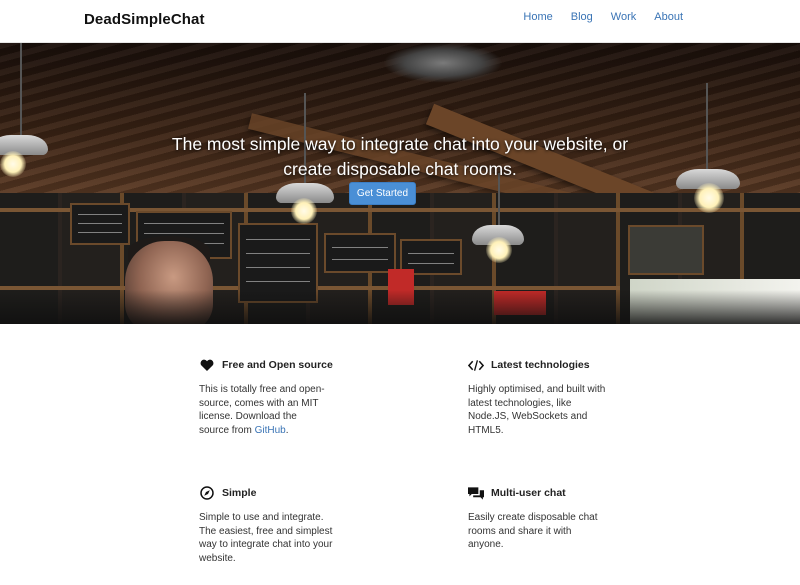 The height and width of the screenshot is (585, 800). Describe the element at coordinates (476, 365) in the screenshot. I see `code-icon` at that location.